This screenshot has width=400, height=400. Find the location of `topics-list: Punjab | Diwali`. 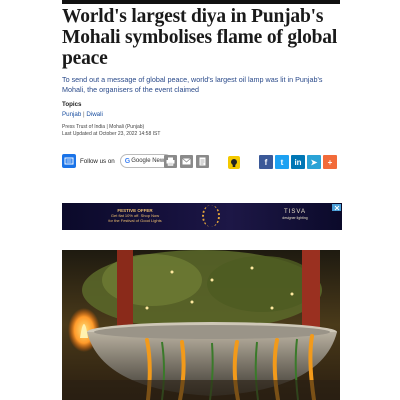

topics-list: Punjab | Diwali is located at coordinates (82, 114).